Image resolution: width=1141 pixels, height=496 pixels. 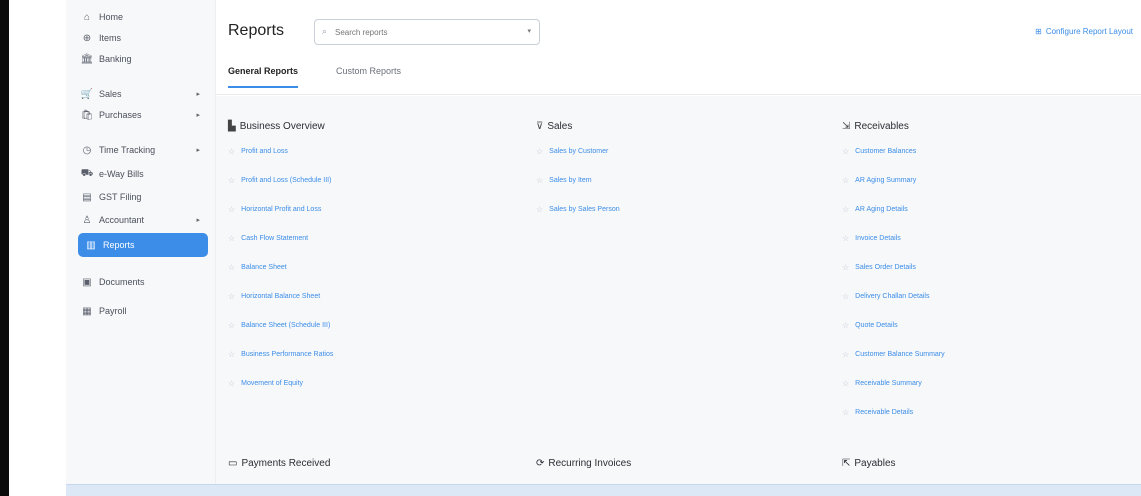 I want to click on report-link: ☆ Horizontal Profit and Loss, so click(x=274, y=209).